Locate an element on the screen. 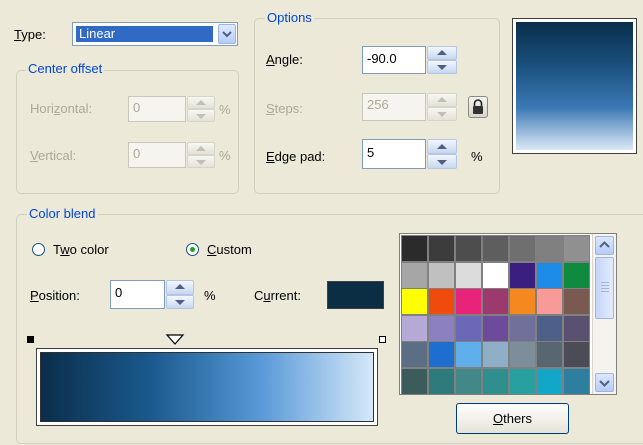  others-button-label-accel: O is located at coordinates (498, 418).